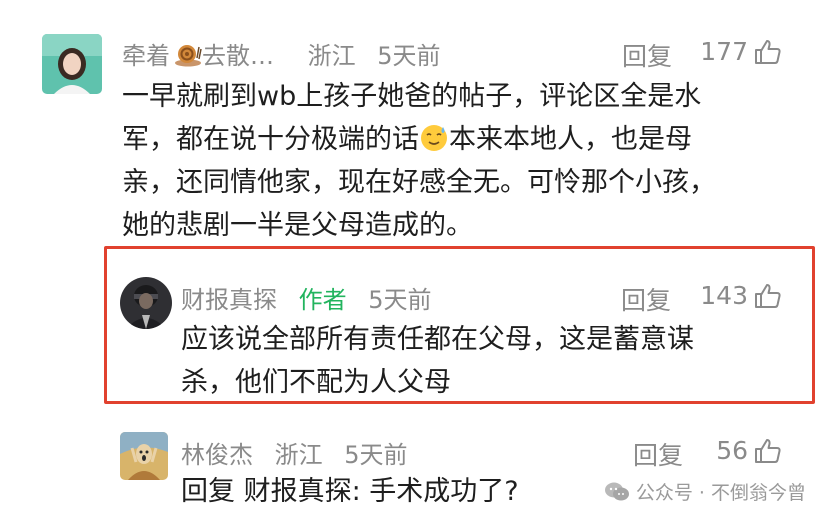 The height and width of the screenshot is (522, 828). Describe the element at coordinates (617, 492) in the screenshot. I see `wechat-icon` at that location.